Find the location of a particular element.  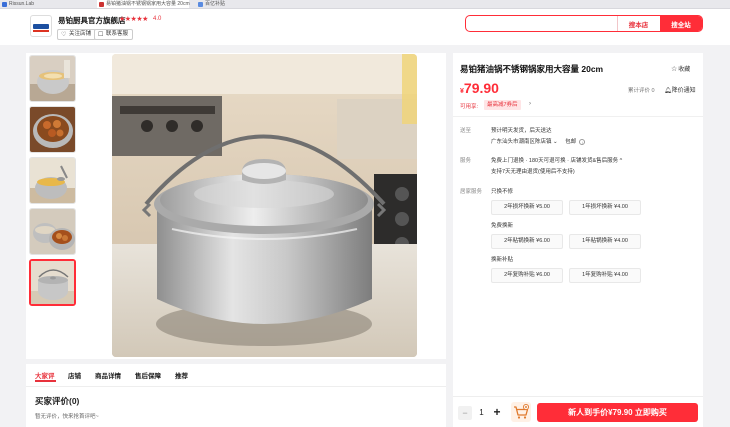

browser-tab-title: Rissun.Lab is located at coordinates (22, 4).